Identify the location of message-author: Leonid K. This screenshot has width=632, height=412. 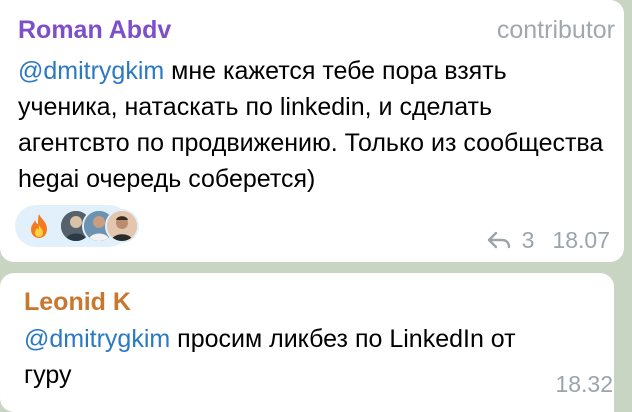
(77, 302).